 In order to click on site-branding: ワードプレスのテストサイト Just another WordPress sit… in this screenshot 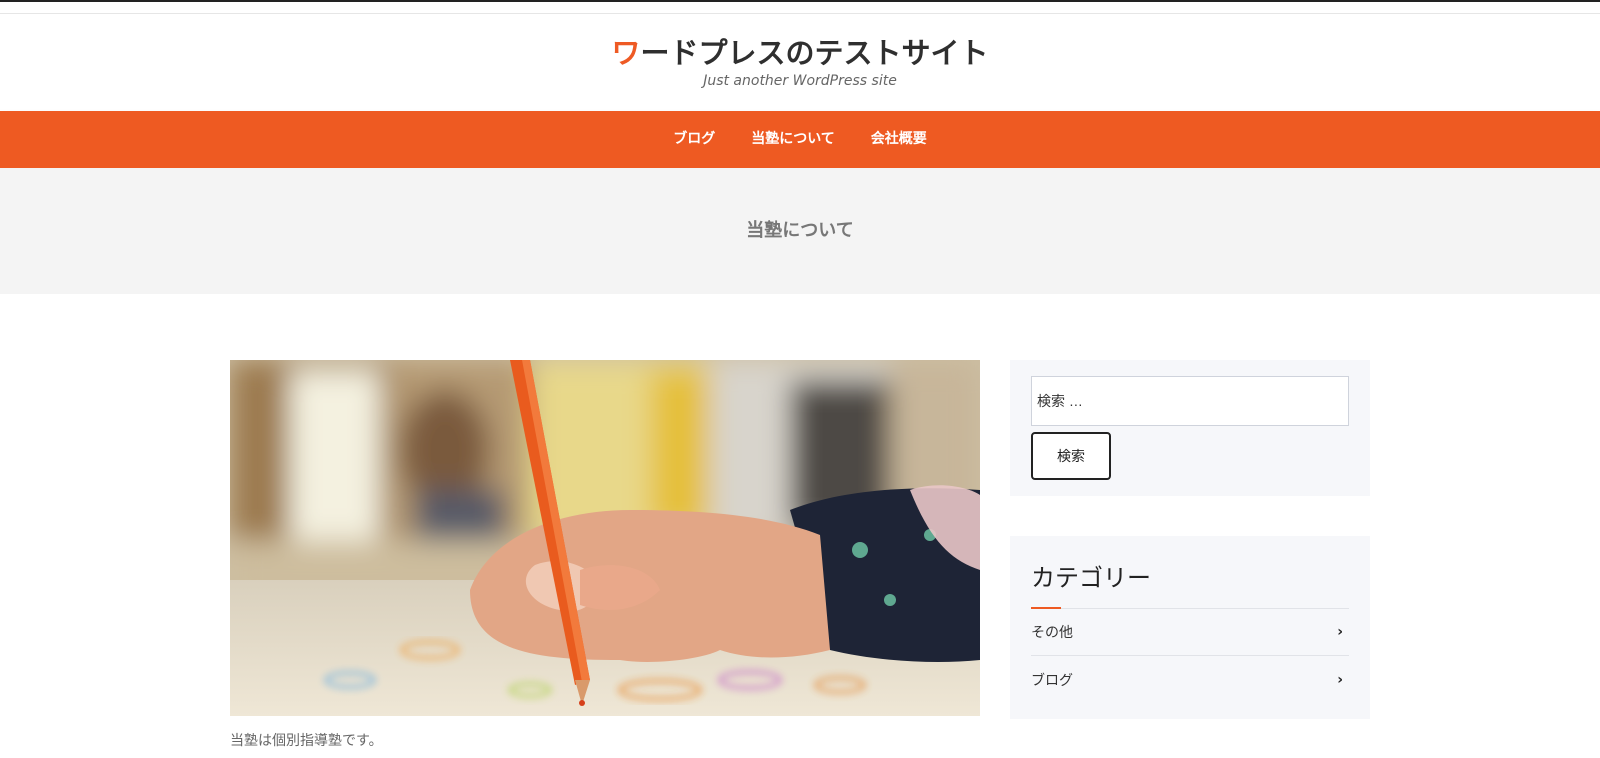, I will do `click(800, 62)`.